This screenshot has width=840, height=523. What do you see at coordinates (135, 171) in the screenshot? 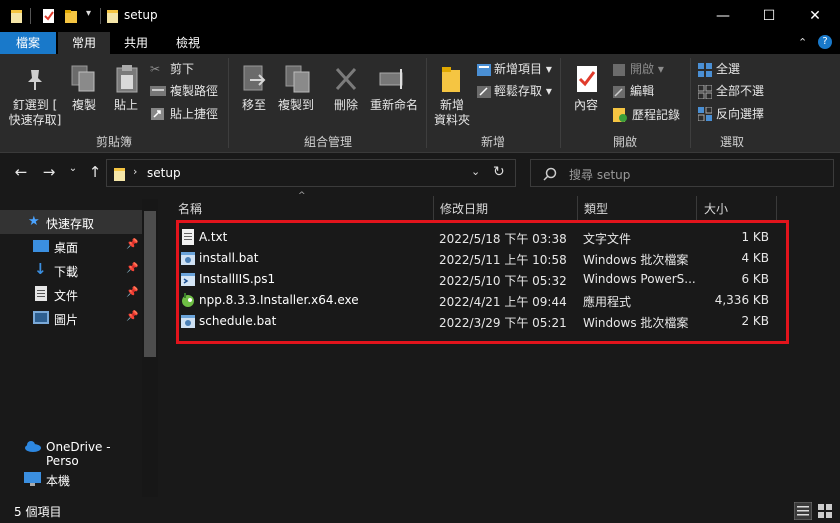
I see `breadcrumb-chevron-icon: ›` at bounding box center [135, 171].